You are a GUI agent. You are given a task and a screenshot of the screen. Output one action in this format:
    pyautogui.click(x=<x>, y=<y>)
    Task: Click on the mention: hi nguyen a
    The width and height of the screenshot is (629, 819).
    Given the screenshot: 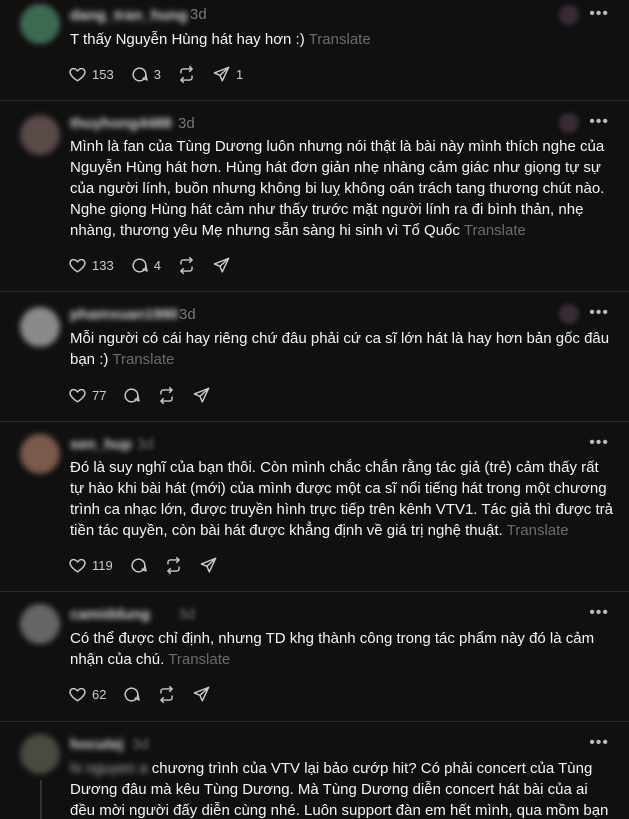 What is the action you would take?
    pyautogui.click(x=109, y=768)
    